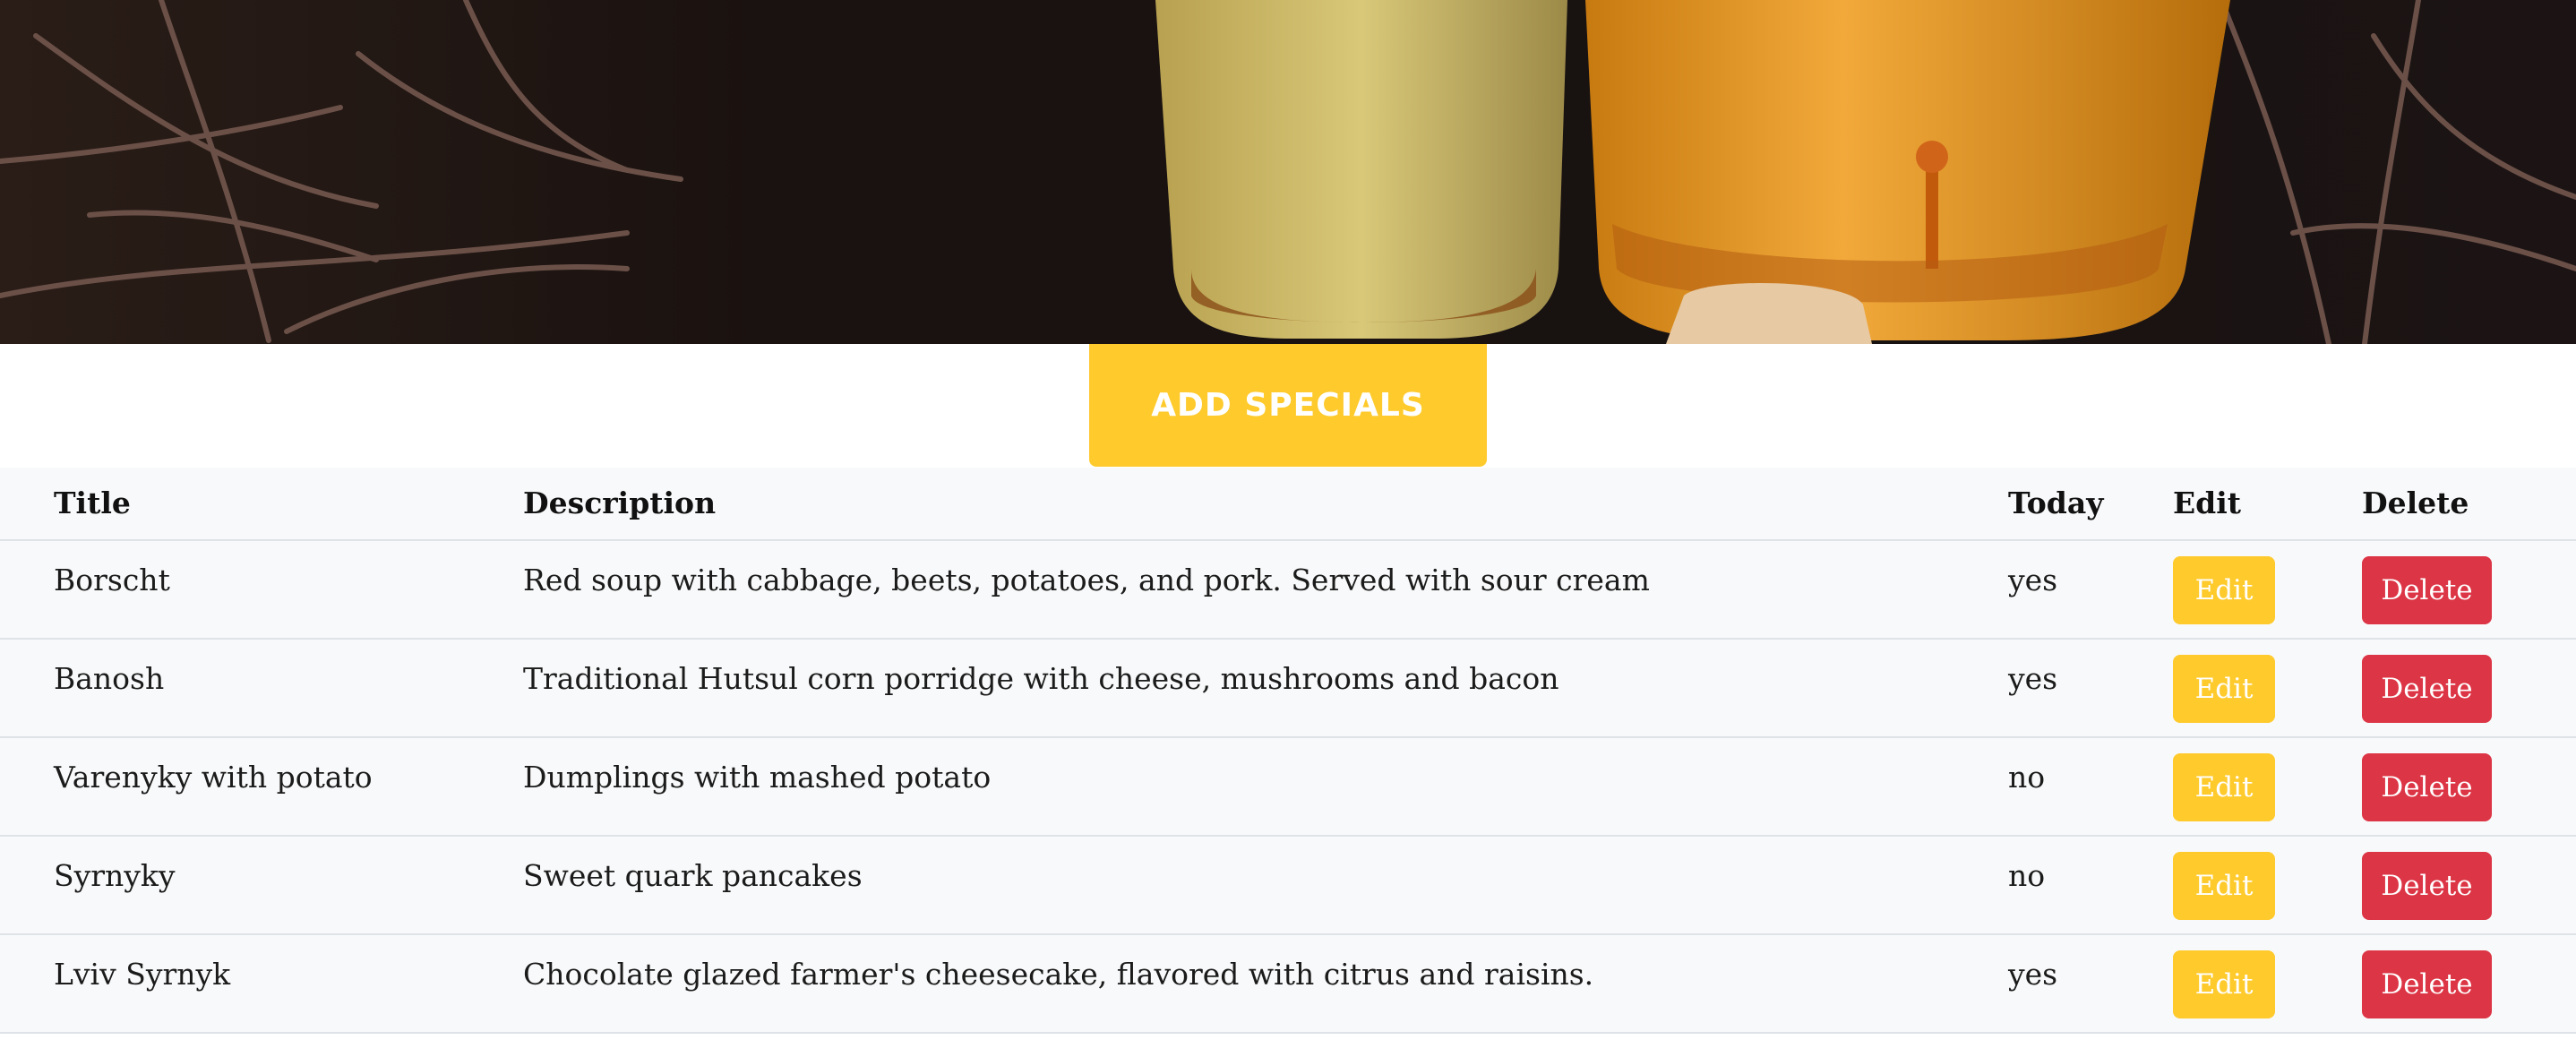 Image resolution: width=2576 pixels, height=1057 pixels. What do you see at coordinates (620, 503) in the screenshot?
I see `header-description: Description` at bounding box center [620, 503].